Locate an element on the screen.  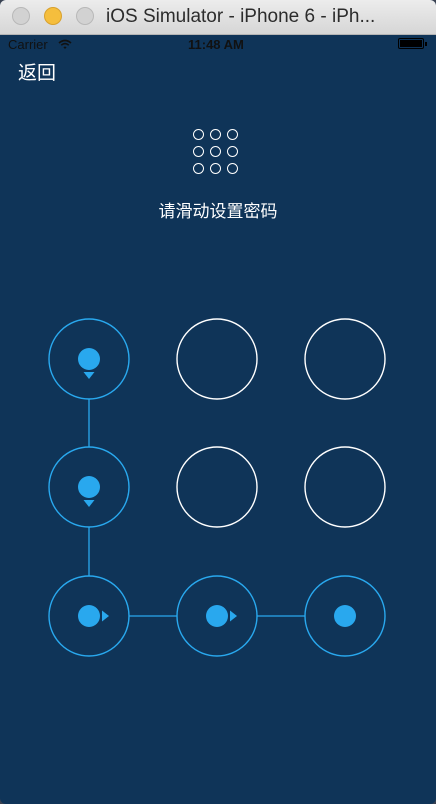
close-window-button is located at coordinates (21, 16).